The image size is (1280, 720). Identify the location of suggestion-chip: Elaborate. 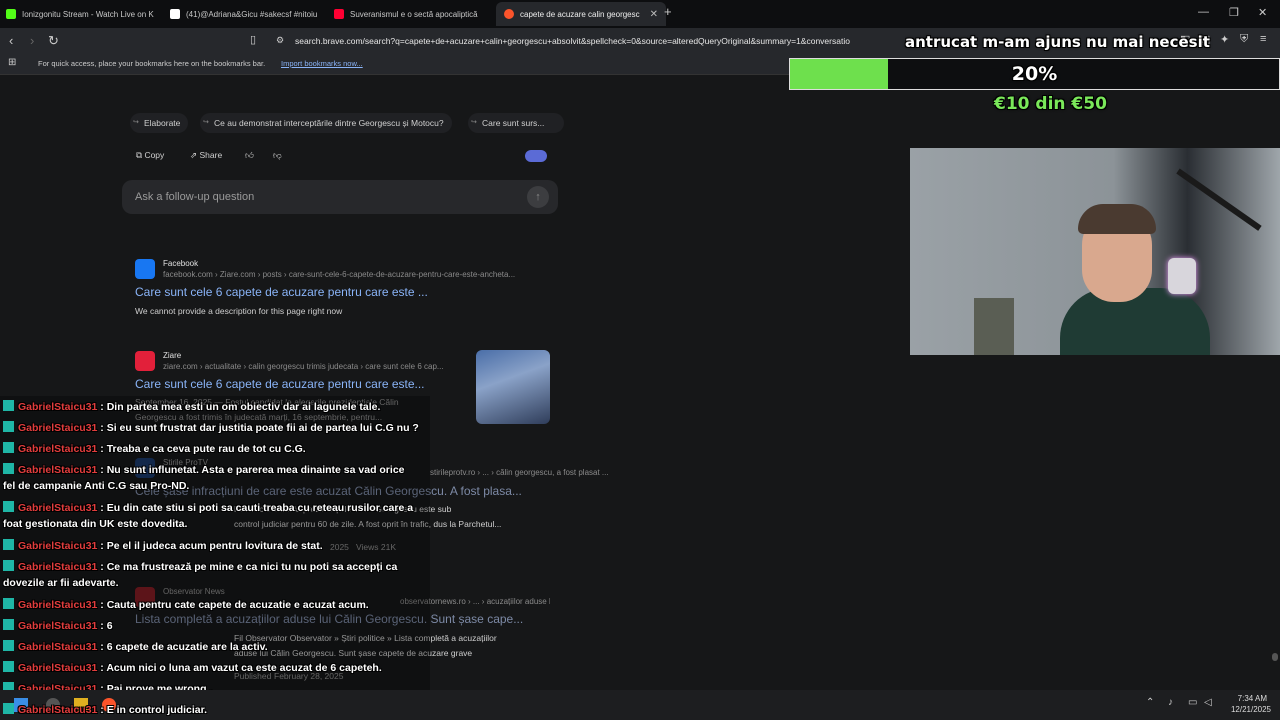
(159, 123).